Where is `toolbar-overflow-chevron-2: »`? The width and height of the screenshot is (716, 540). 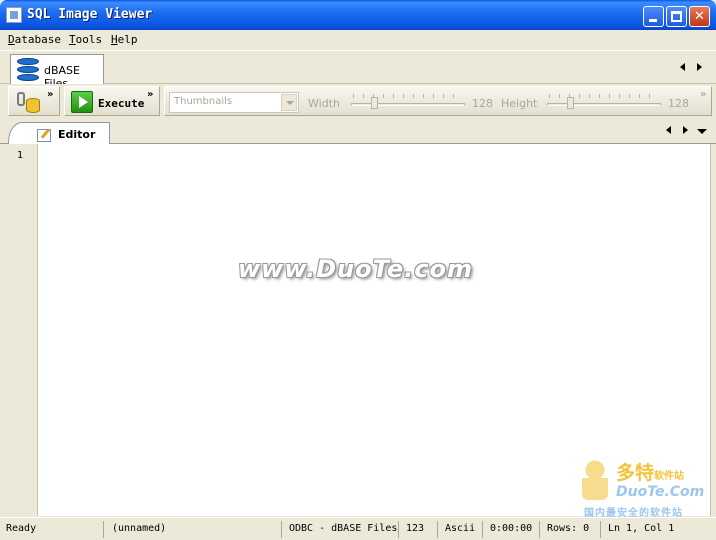
toolbar-overflow-chevron-2: » is located at coordinates (150, 94).